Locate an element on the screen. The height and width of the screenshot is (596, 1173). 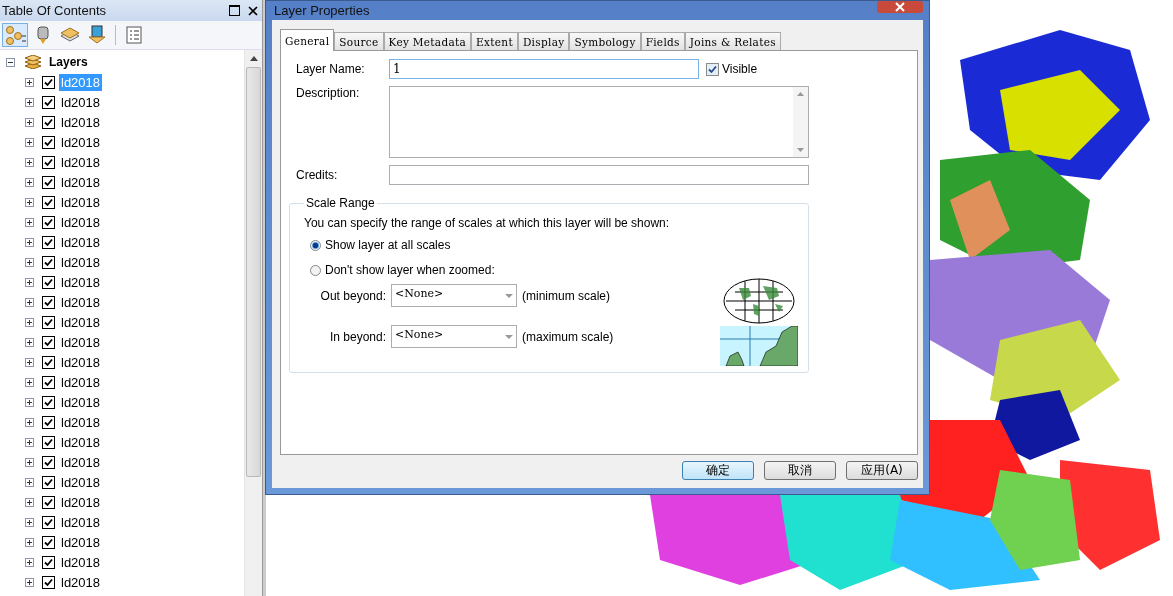
radio-label: Don't show layer when zoomed: is located at coordinates (410, 270).